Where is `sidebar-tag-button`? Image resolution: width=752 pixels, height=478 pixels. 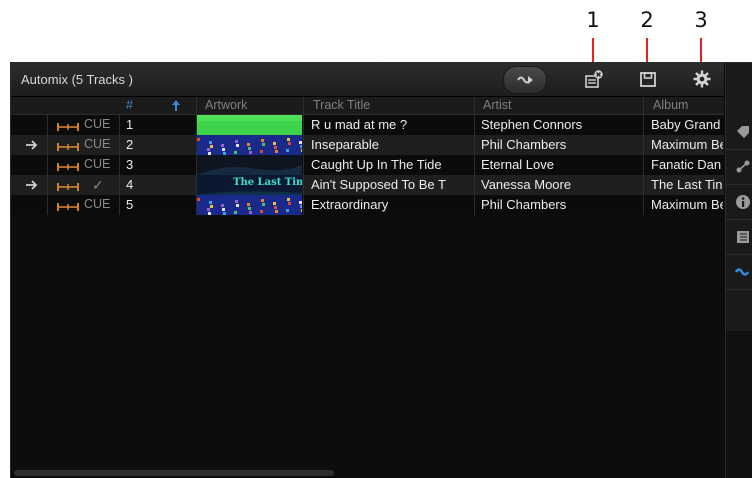 sidebar-tag-button is located at coordinates (739, 132).